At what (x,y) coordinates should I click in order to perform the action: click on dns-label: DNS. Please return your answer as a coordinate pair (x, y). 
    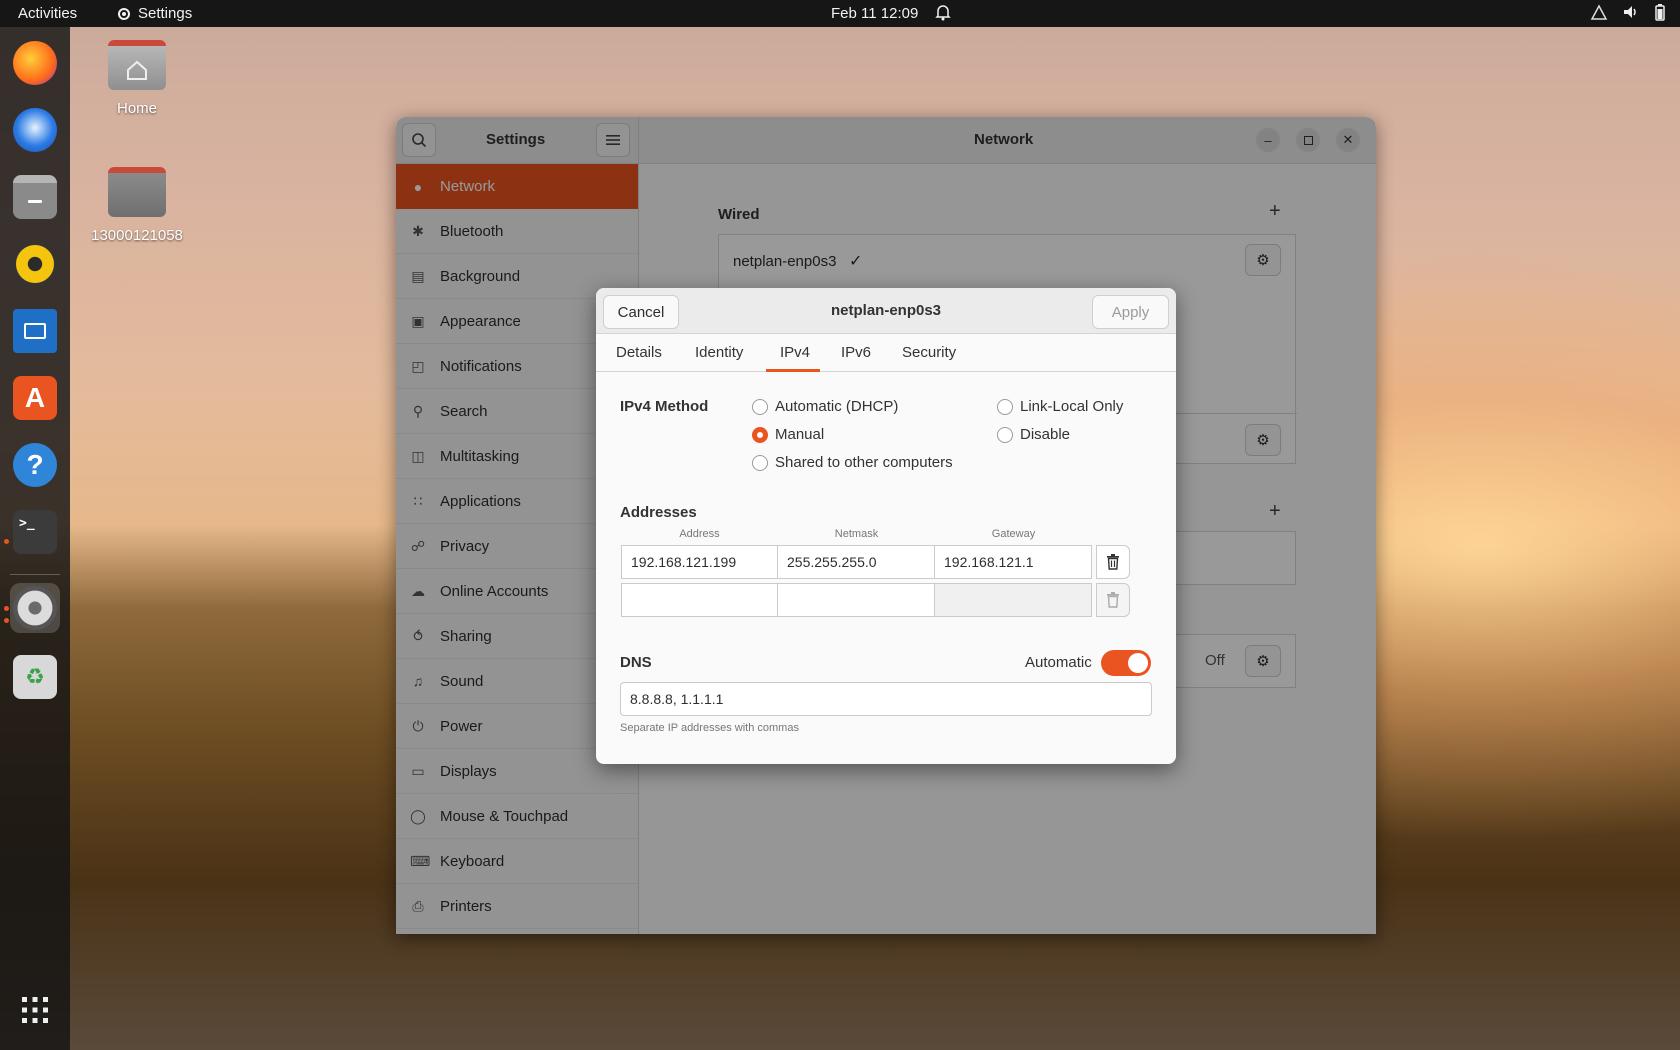
    Looking at the image, I should click on (636, 662).